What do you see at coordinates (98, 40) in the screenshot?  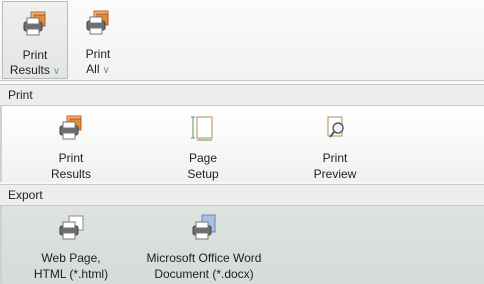 I see `print-all-button: Print All ∨` at bounding box center [98, 40].